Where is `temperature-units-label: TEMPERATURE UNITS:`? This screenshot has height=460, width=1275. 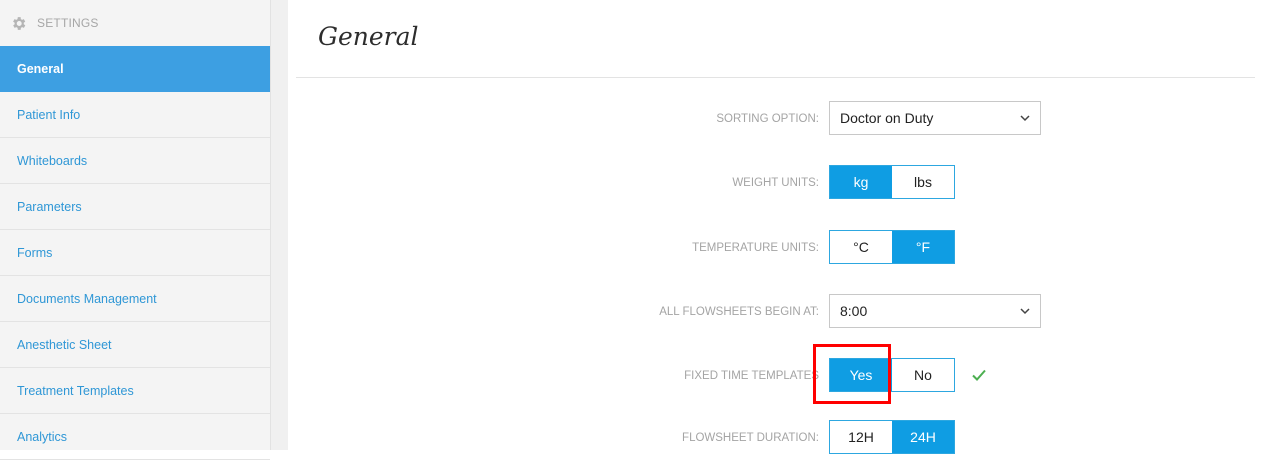 temperature-units-label: TEMPERATURE UNITS: is located at coordinates (755, 248).